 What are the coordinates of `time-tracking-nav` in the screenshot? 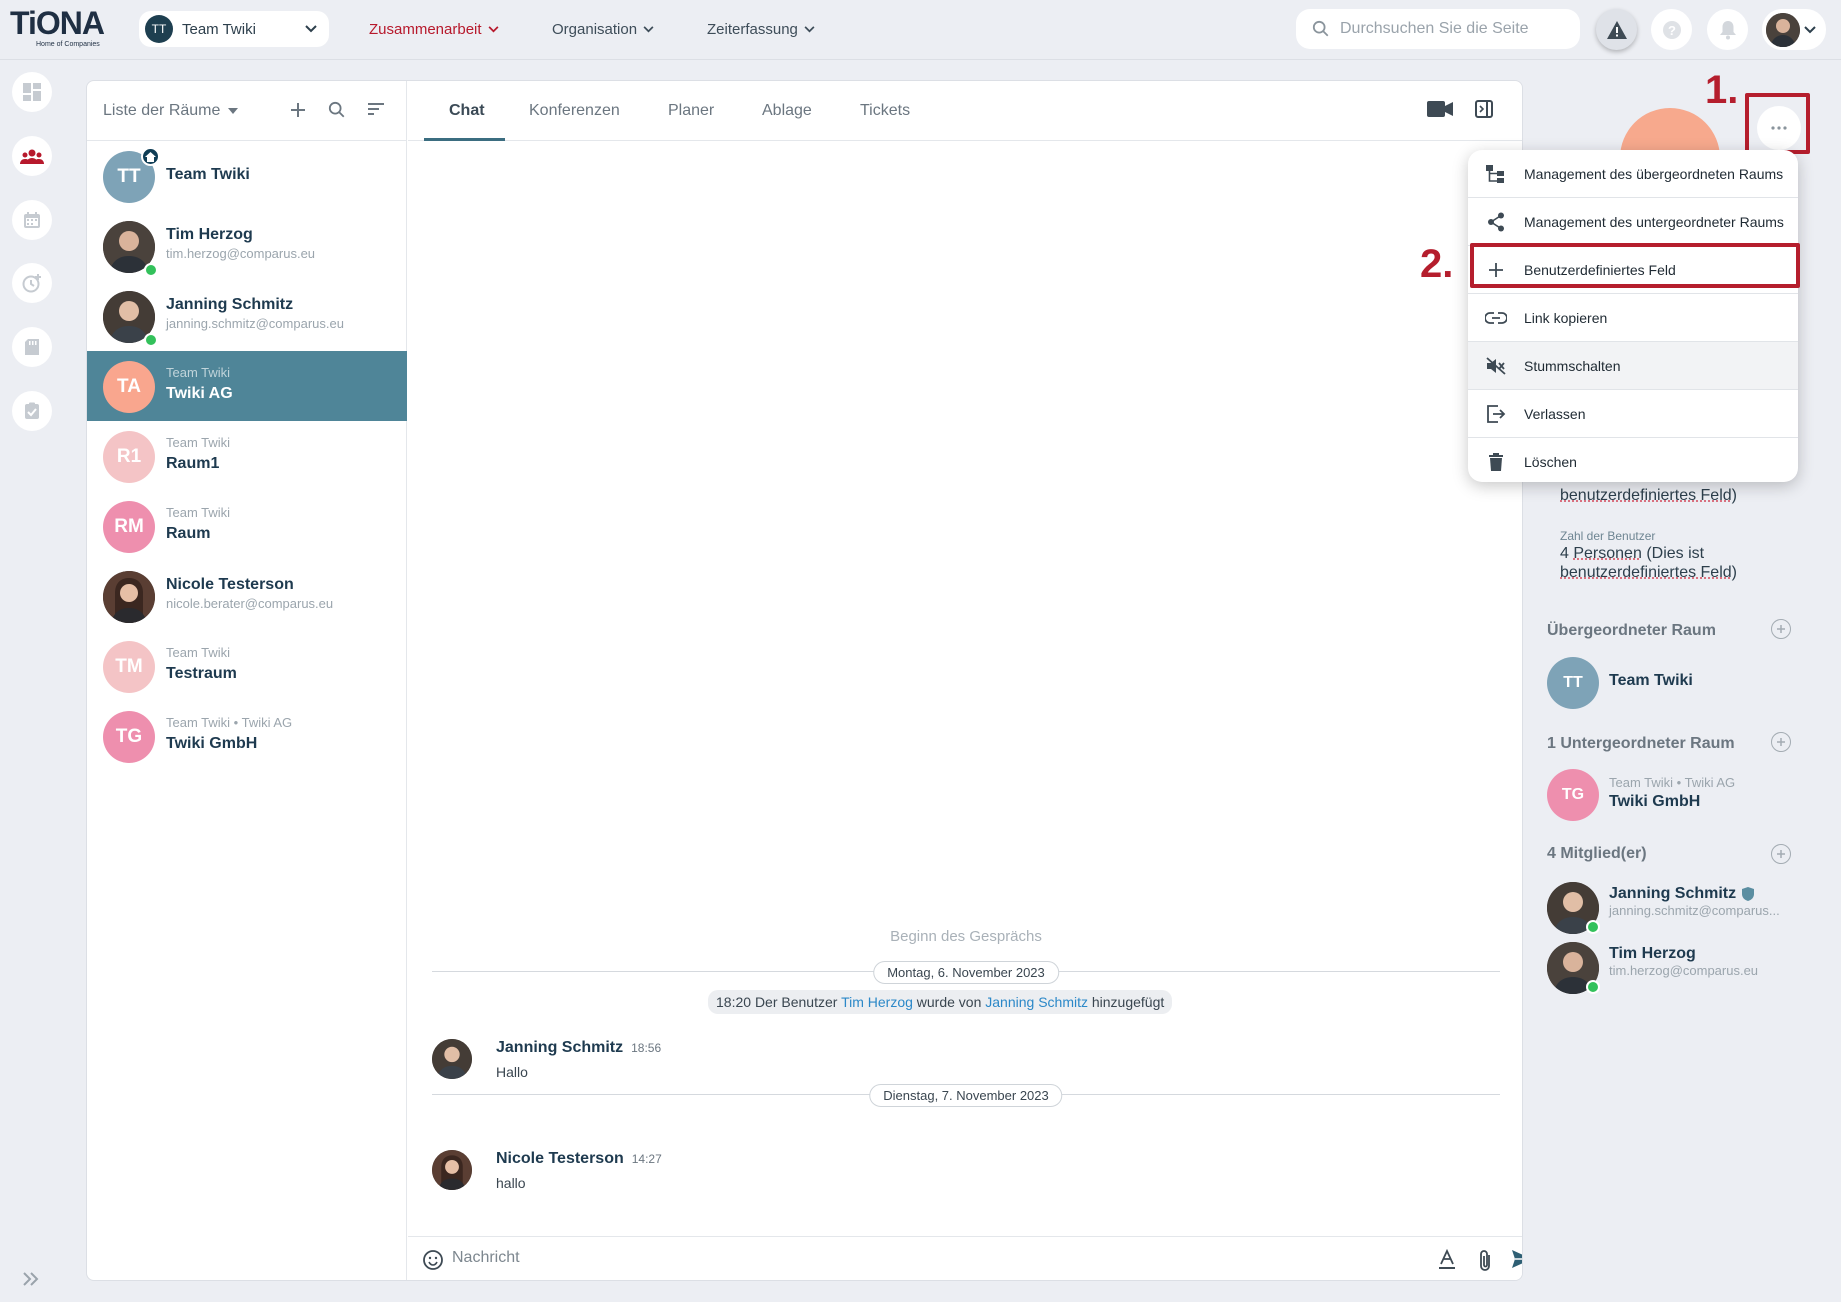 It's located at (32, 283).